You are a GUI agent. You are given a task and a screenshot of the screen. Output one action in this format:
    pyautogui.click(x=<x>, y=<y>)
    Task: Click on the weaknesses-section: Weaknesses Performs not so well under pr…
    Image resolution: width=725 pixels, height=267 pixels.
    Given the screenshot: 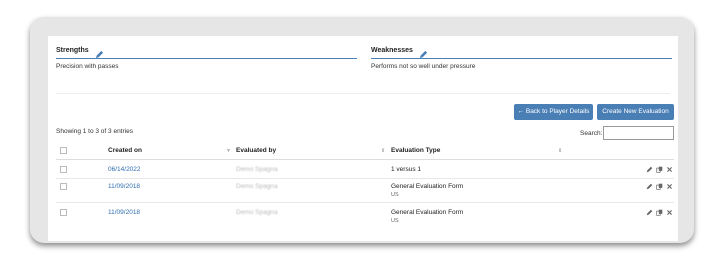 What is the action you would take?
    pyautogui.click(x=521, y=57)
    